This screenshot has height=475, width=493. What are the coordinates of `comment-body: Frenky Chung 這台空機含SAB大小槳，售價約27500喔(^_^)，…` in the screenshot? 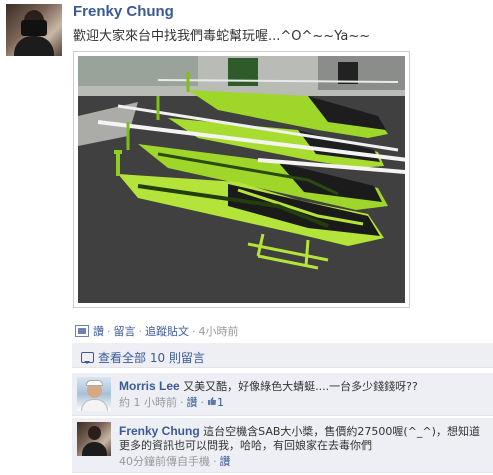 It's located at (304, 446).